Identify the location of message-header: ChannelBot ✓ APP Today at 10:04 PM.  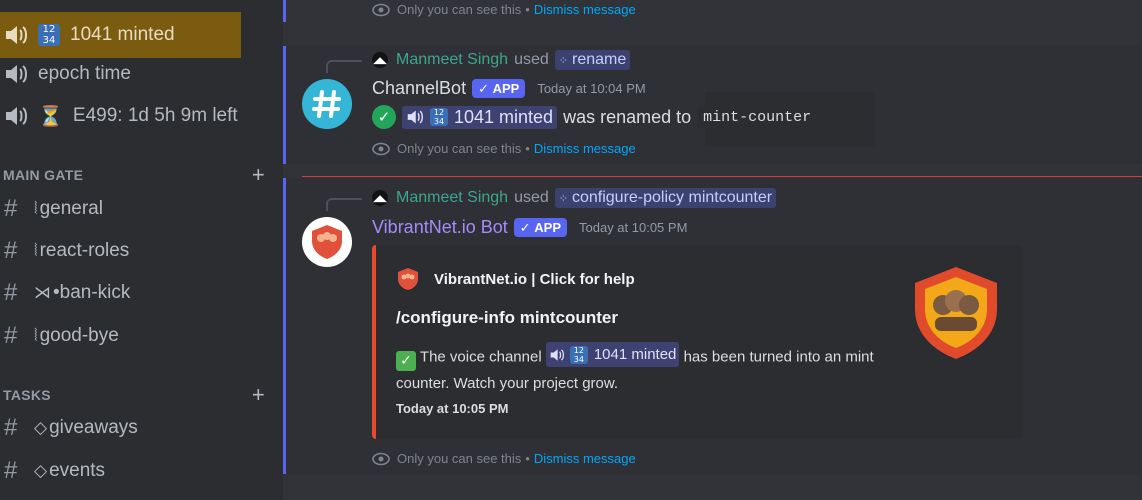
(509, 88).